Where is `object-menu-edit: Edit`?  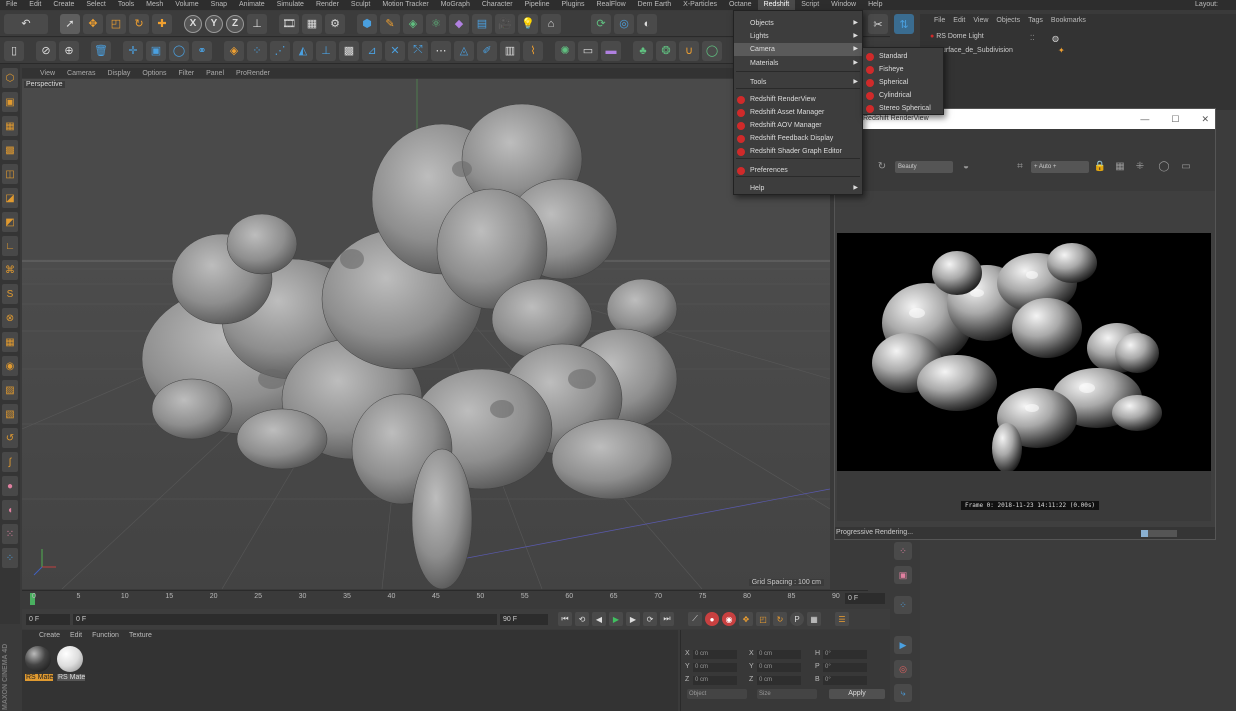
object-menu-edit: Edit is located at coordinates (959, 21).